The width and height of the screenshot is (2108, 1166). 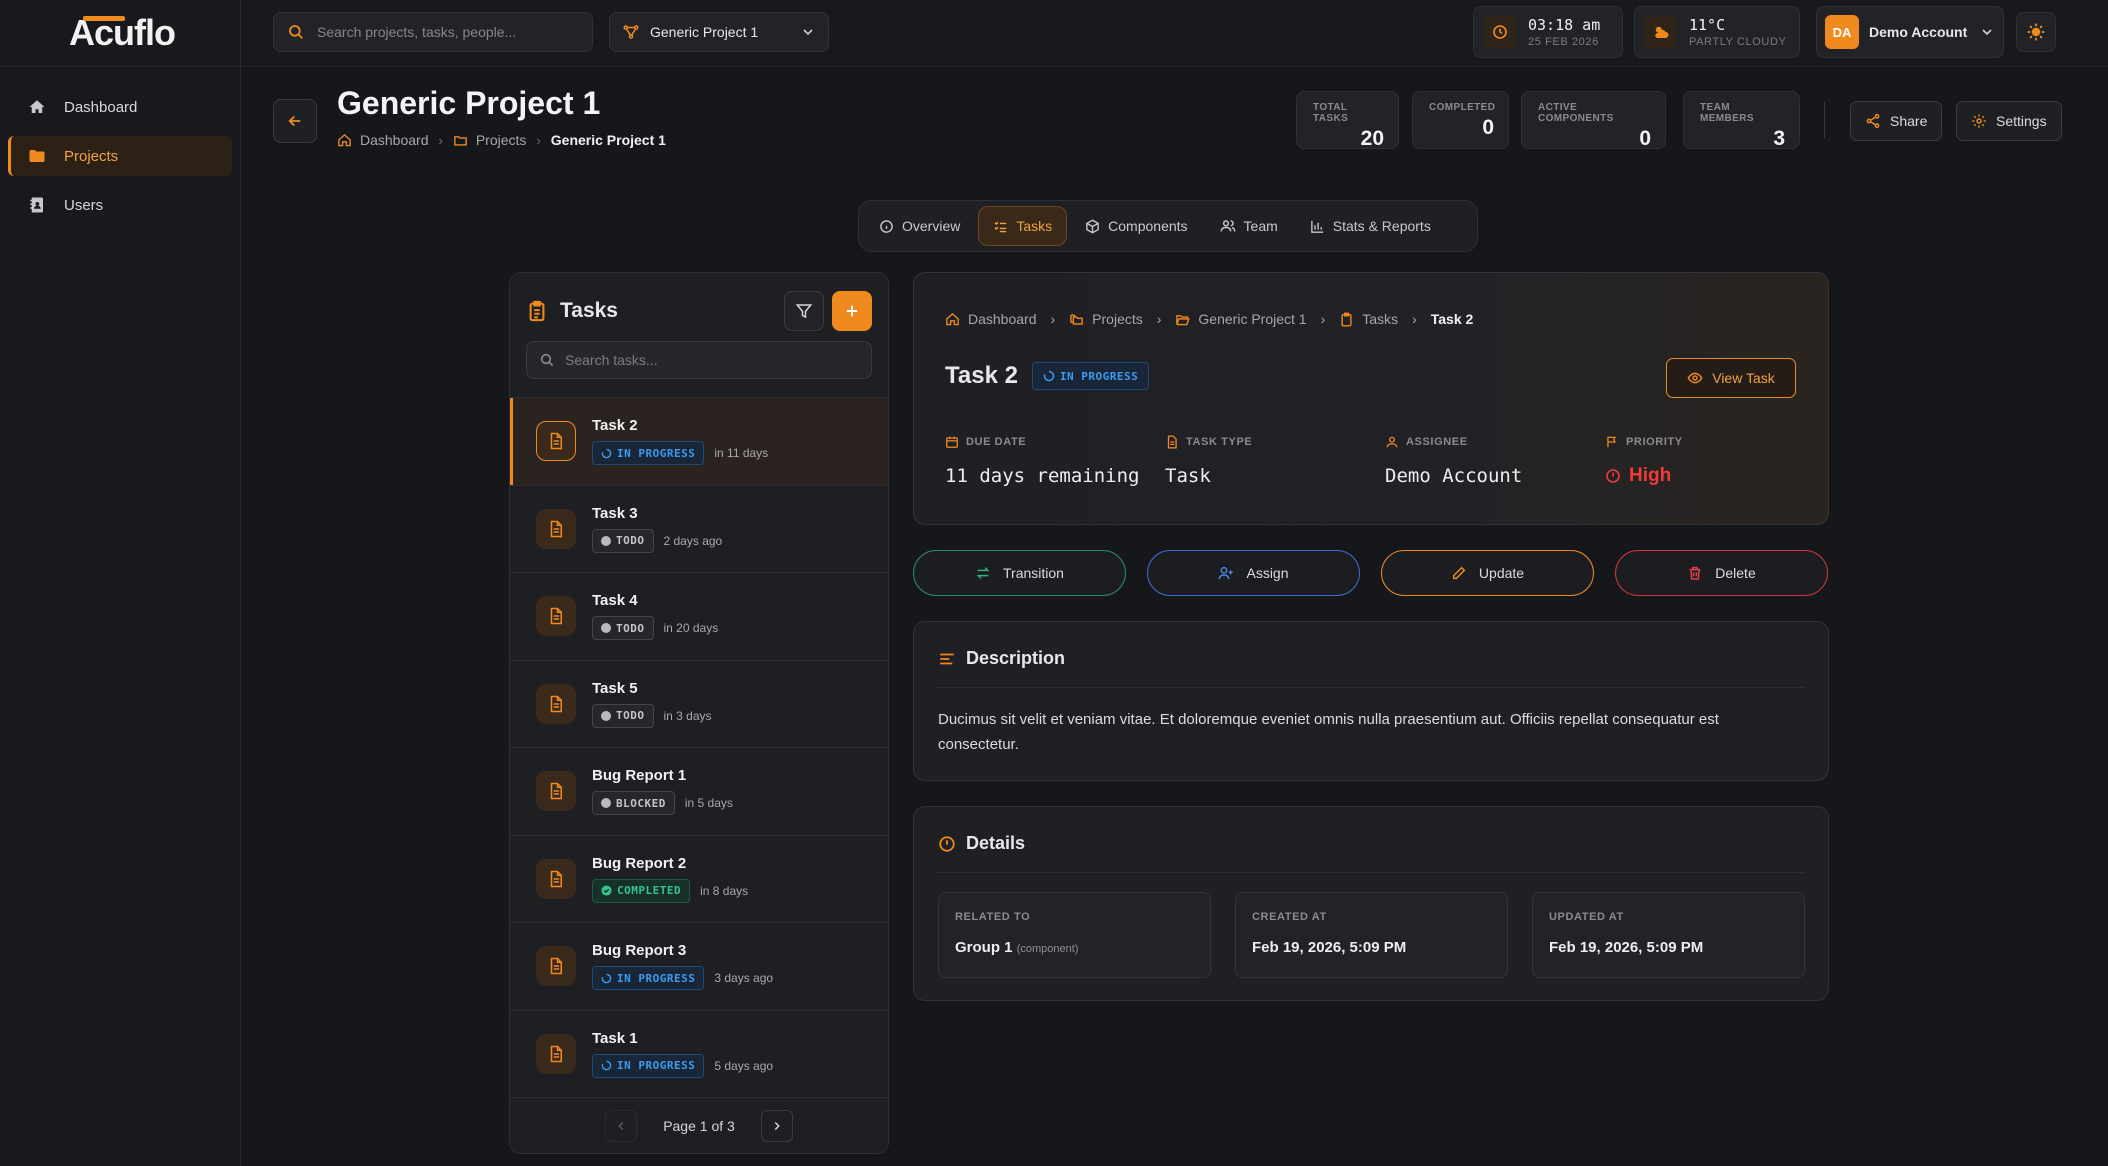 What do you see at coordinates (1459, 573) in the screenshot?
I see `pencil-icon` at bounding box center [1459, 573].